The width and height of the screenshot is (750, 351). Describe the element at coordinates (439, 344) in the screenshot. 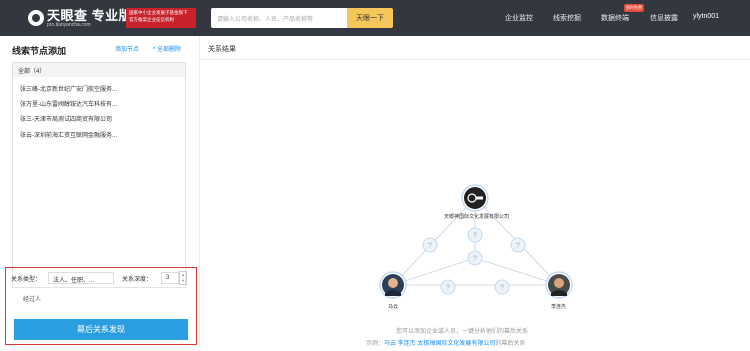

I see `example-link: 马云 李连杰 太极禅国际文化发展有限公司` at that location.